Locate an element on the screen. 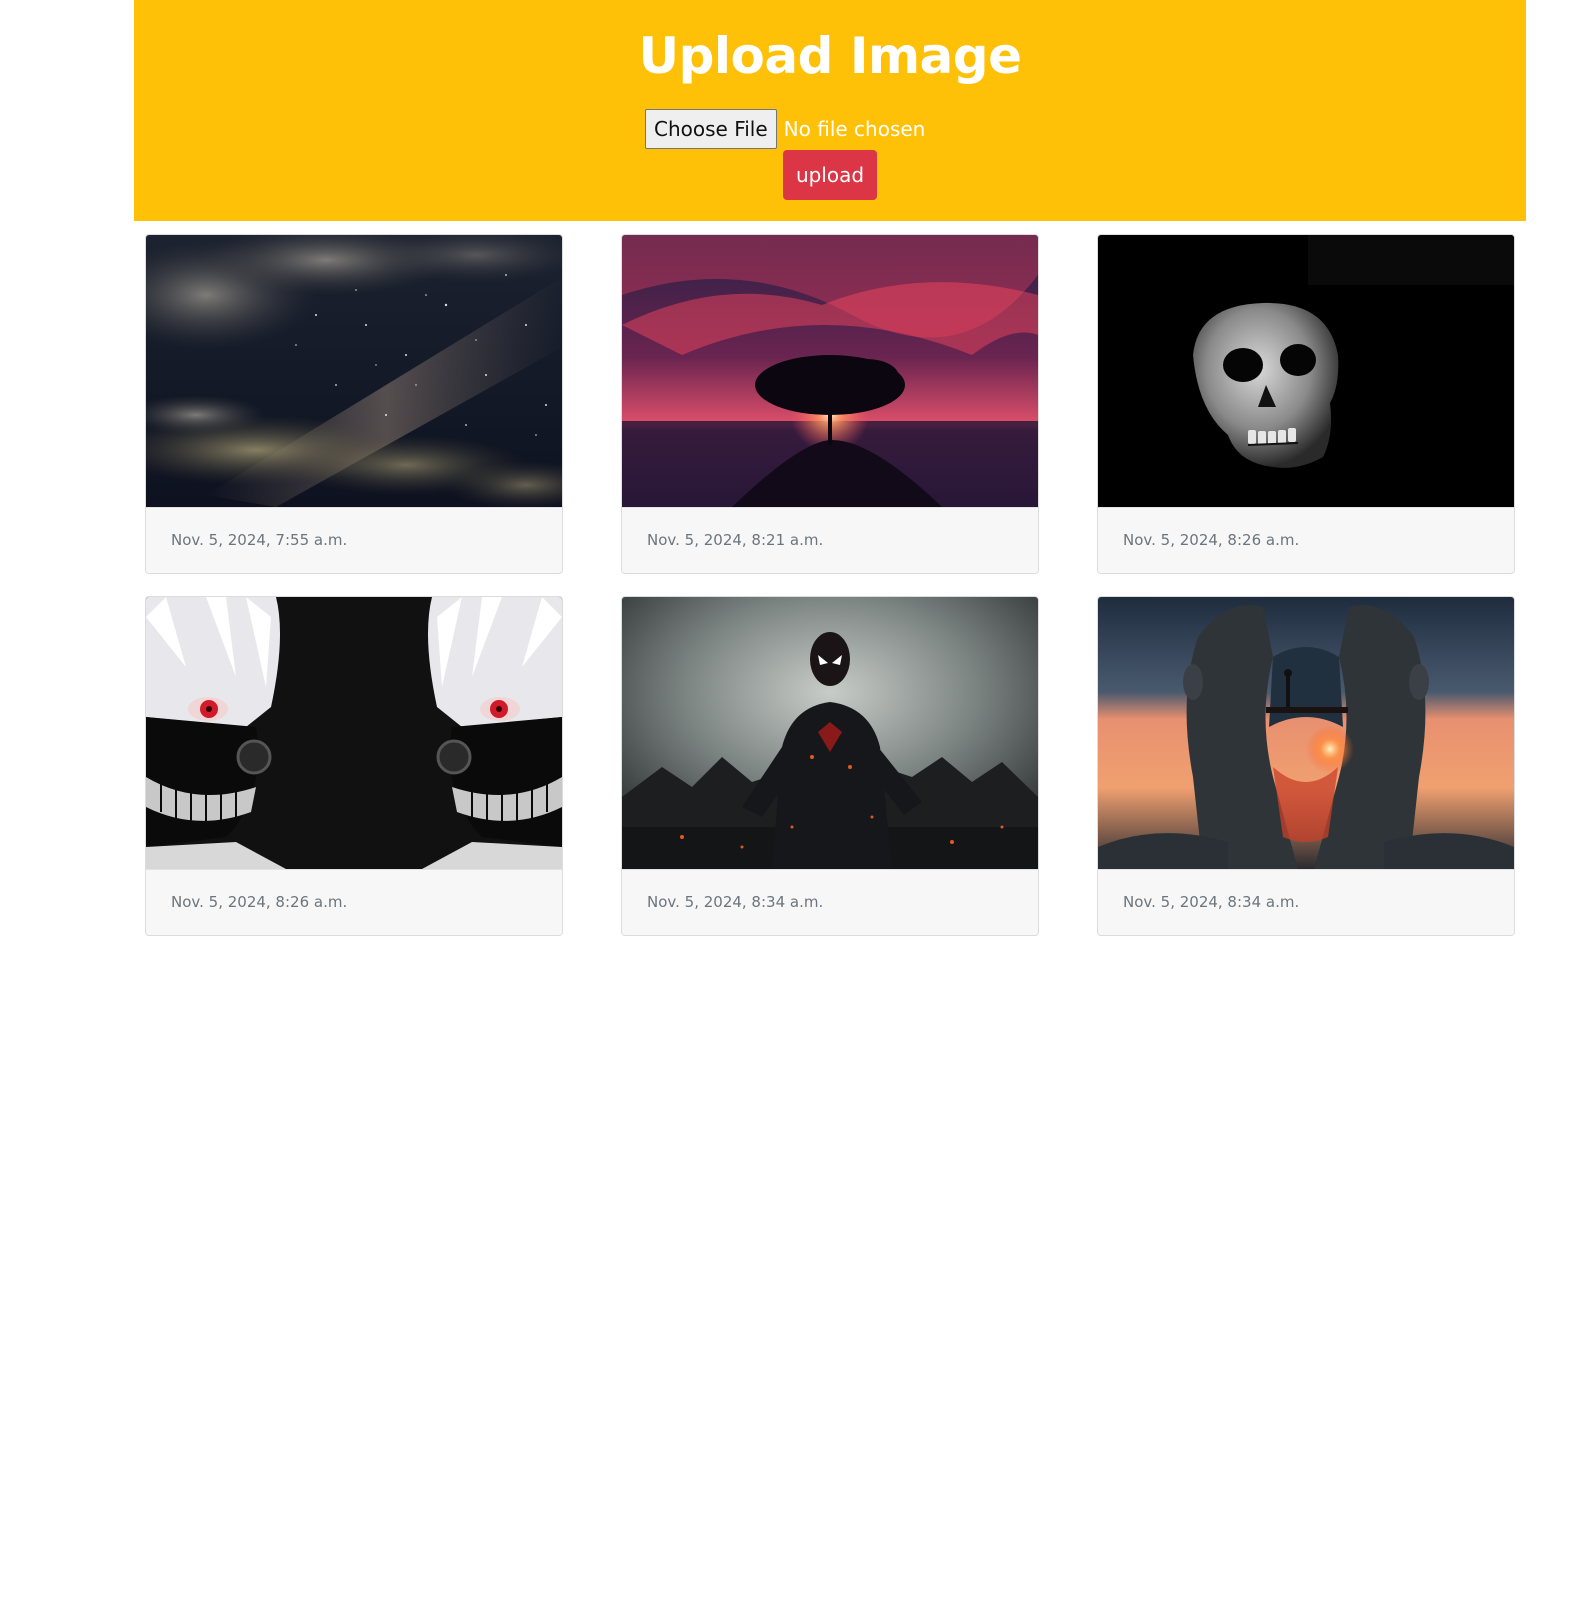 The height and width of the screenshot is (1601, 1591). dark-spider-hero-image is located at coordinates (830, 733).